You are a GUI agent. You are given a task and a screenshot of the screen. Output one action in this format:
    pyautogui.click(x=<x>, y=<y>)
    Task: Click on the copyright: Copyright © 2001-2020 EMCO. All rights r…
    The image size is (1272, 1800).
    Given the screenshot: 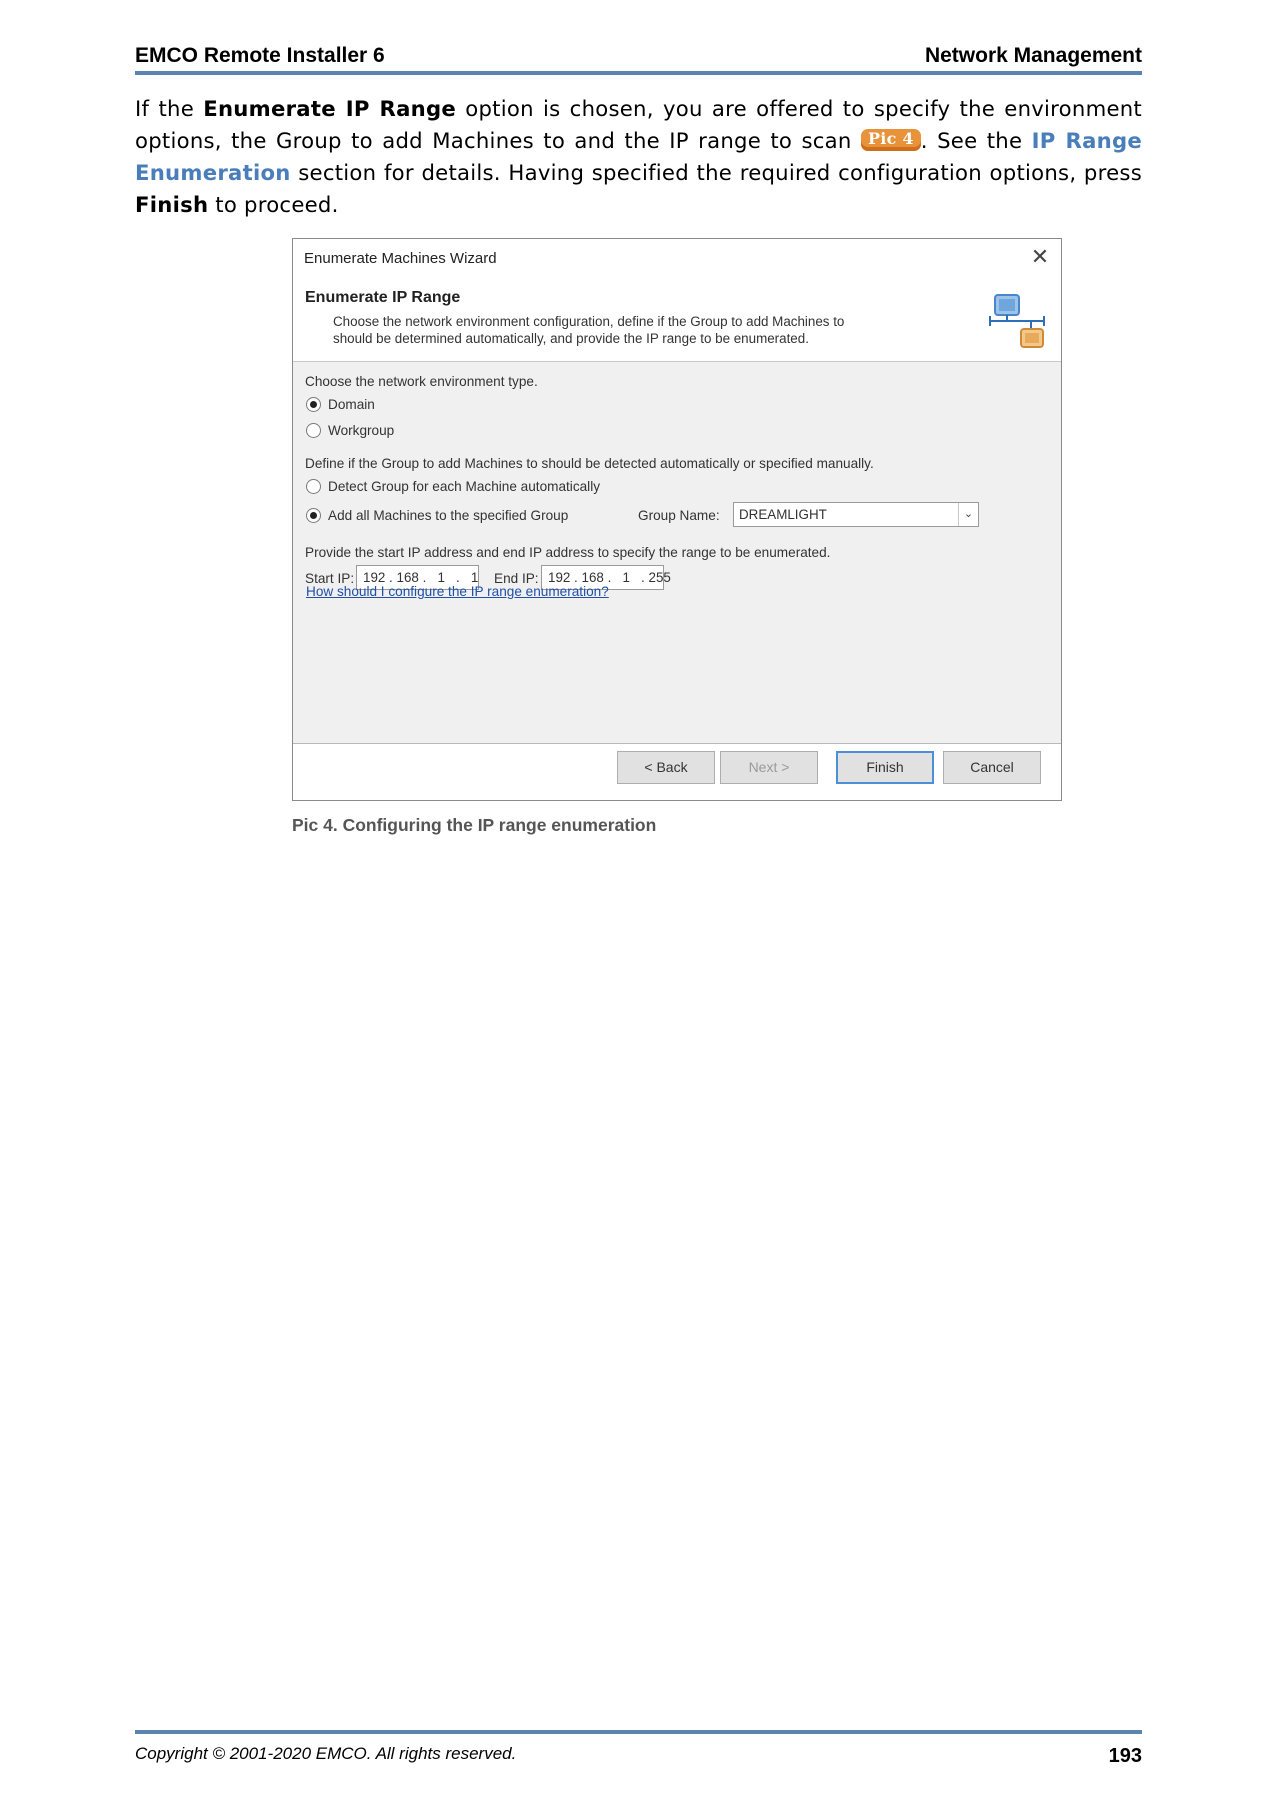 What is the action you would take?
    pyautogui.click(x=326, y=1753)
    